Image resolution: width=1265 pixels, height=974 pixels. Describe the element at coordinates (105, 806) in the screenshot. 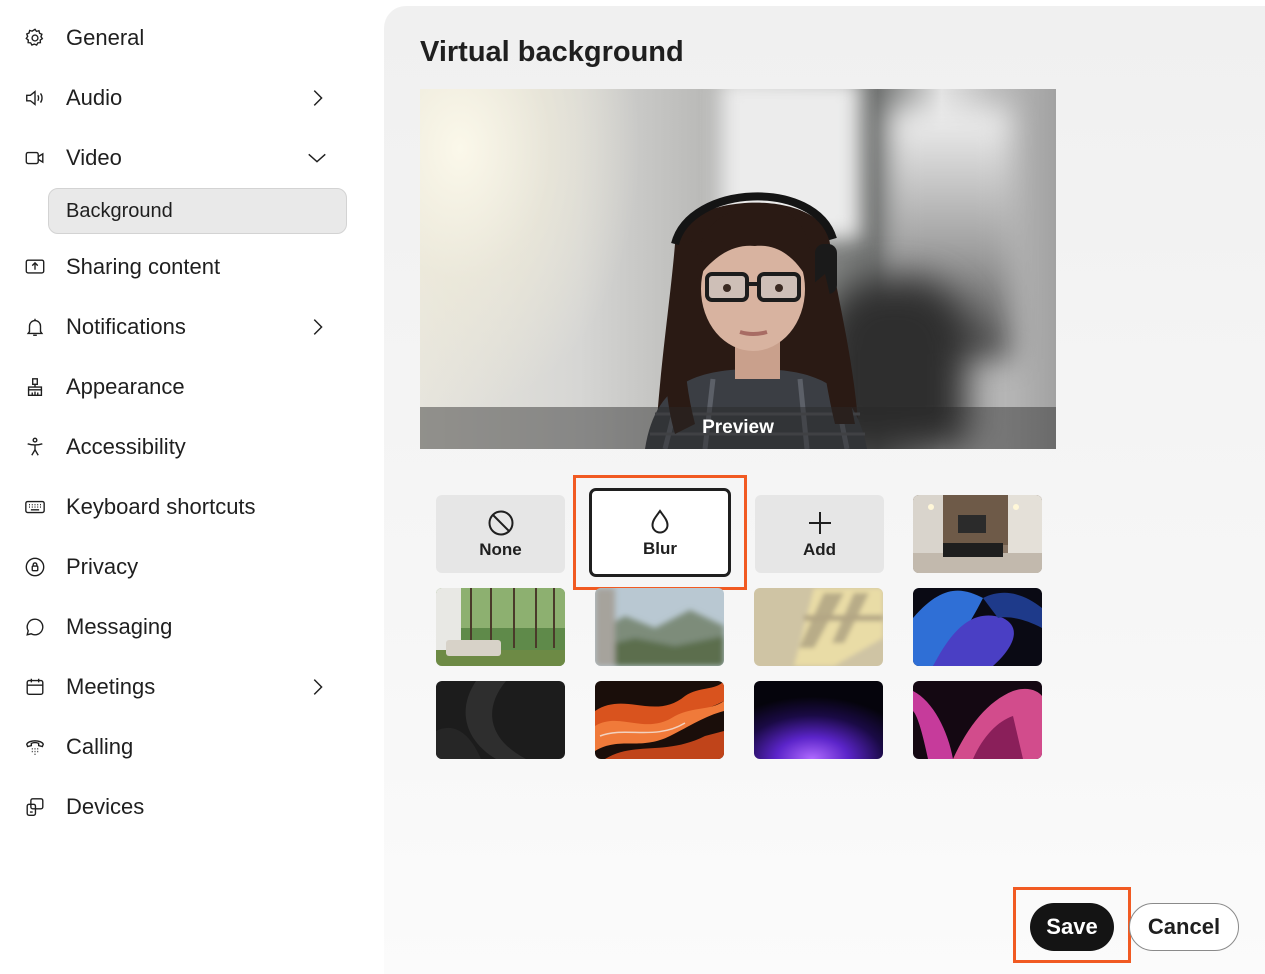

I see `sidebar-item-label: Devices` at that location.